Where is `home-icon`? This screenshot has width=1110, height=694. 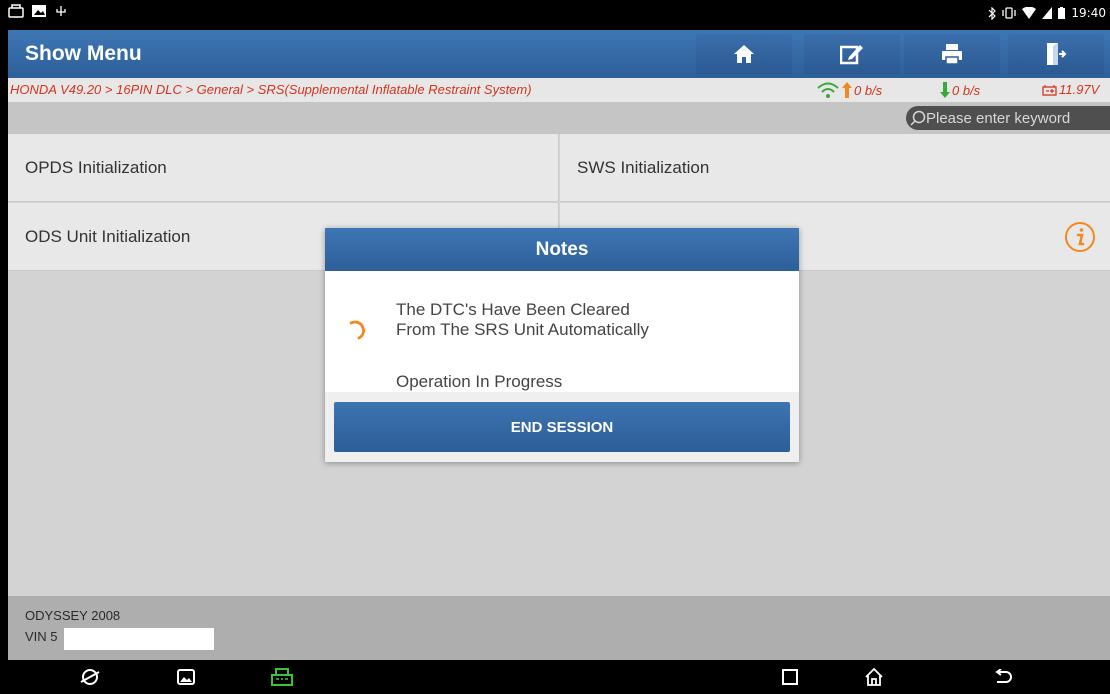 home-icon is located at coordinates (744, 54).